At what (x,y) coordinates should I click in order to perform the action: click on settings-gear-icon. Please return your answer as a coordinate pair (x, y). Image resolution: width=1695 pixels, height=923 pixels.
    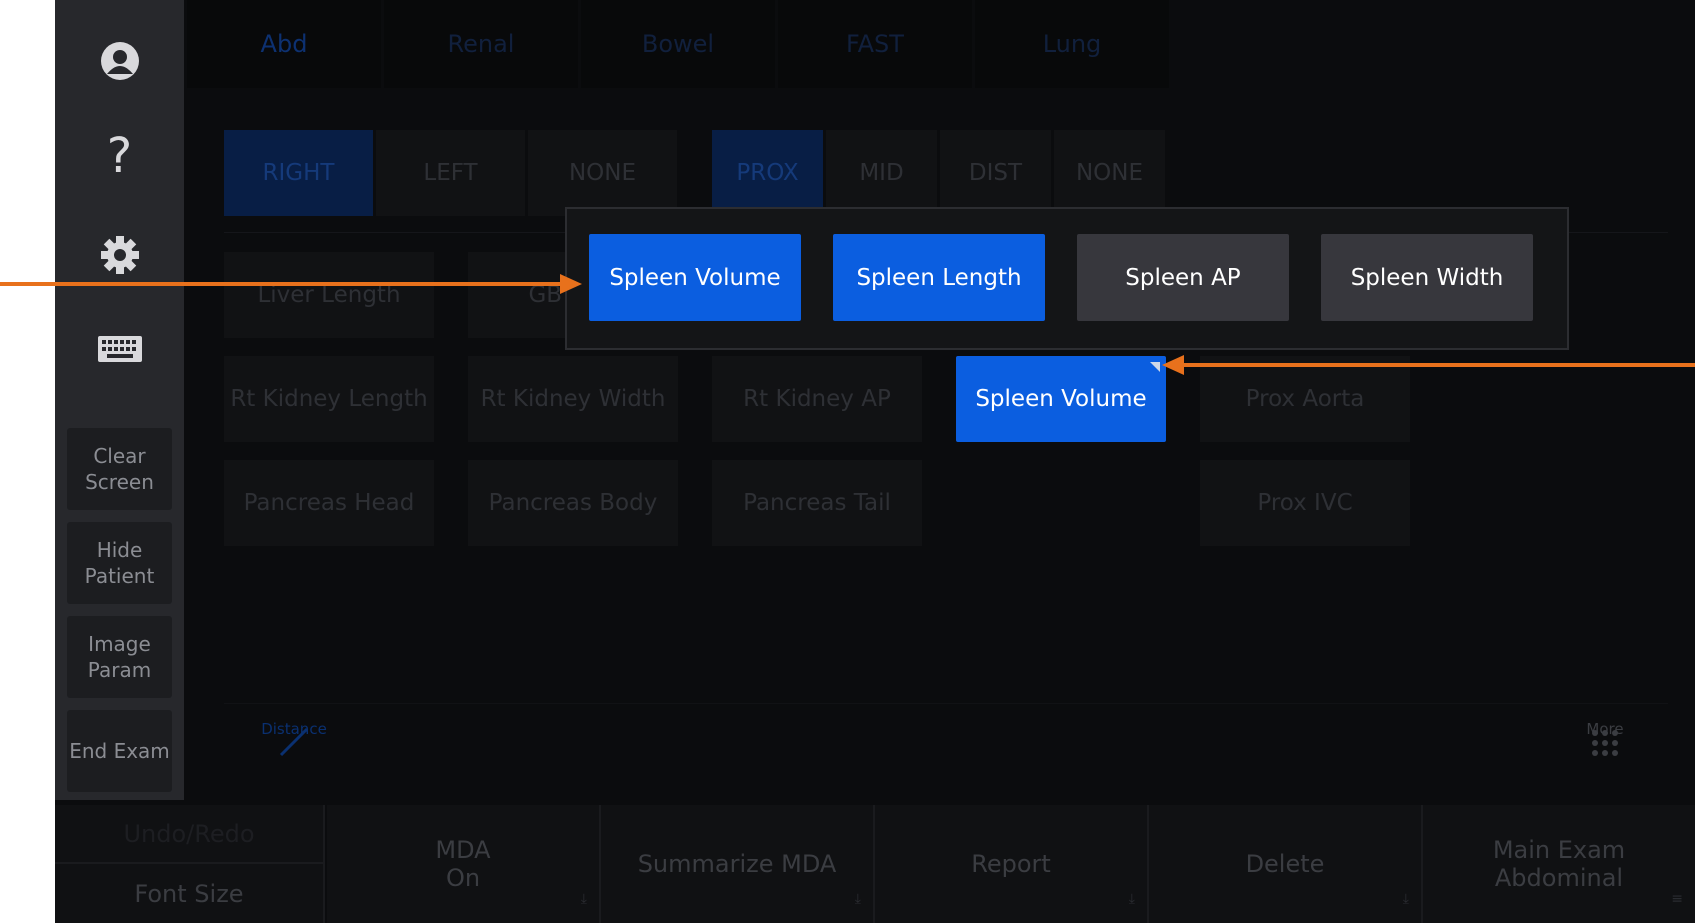
    Looking at the image, I should click on (119, 257).